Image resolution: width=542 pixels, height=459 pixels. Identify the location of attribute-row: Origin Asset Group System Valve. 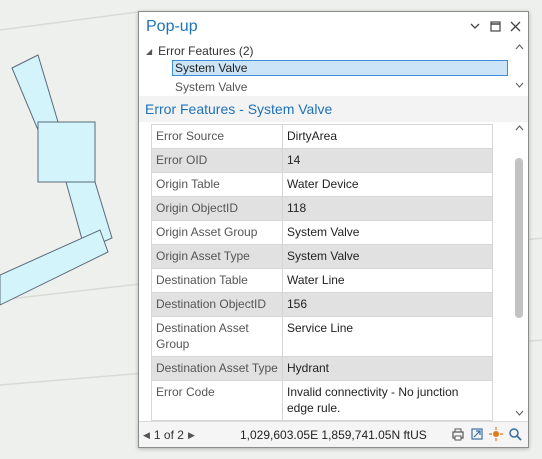
(322, 232).